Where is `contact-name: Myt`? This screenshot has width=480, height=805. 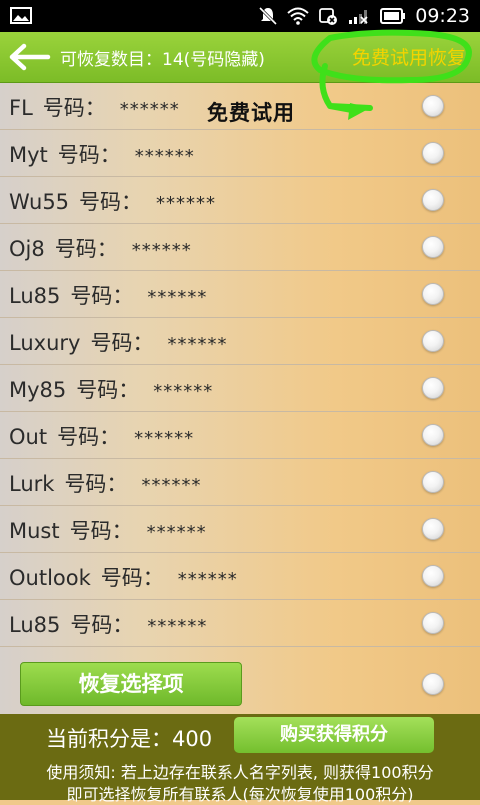 contact-name: Myt is located at coordinates (28, 155).